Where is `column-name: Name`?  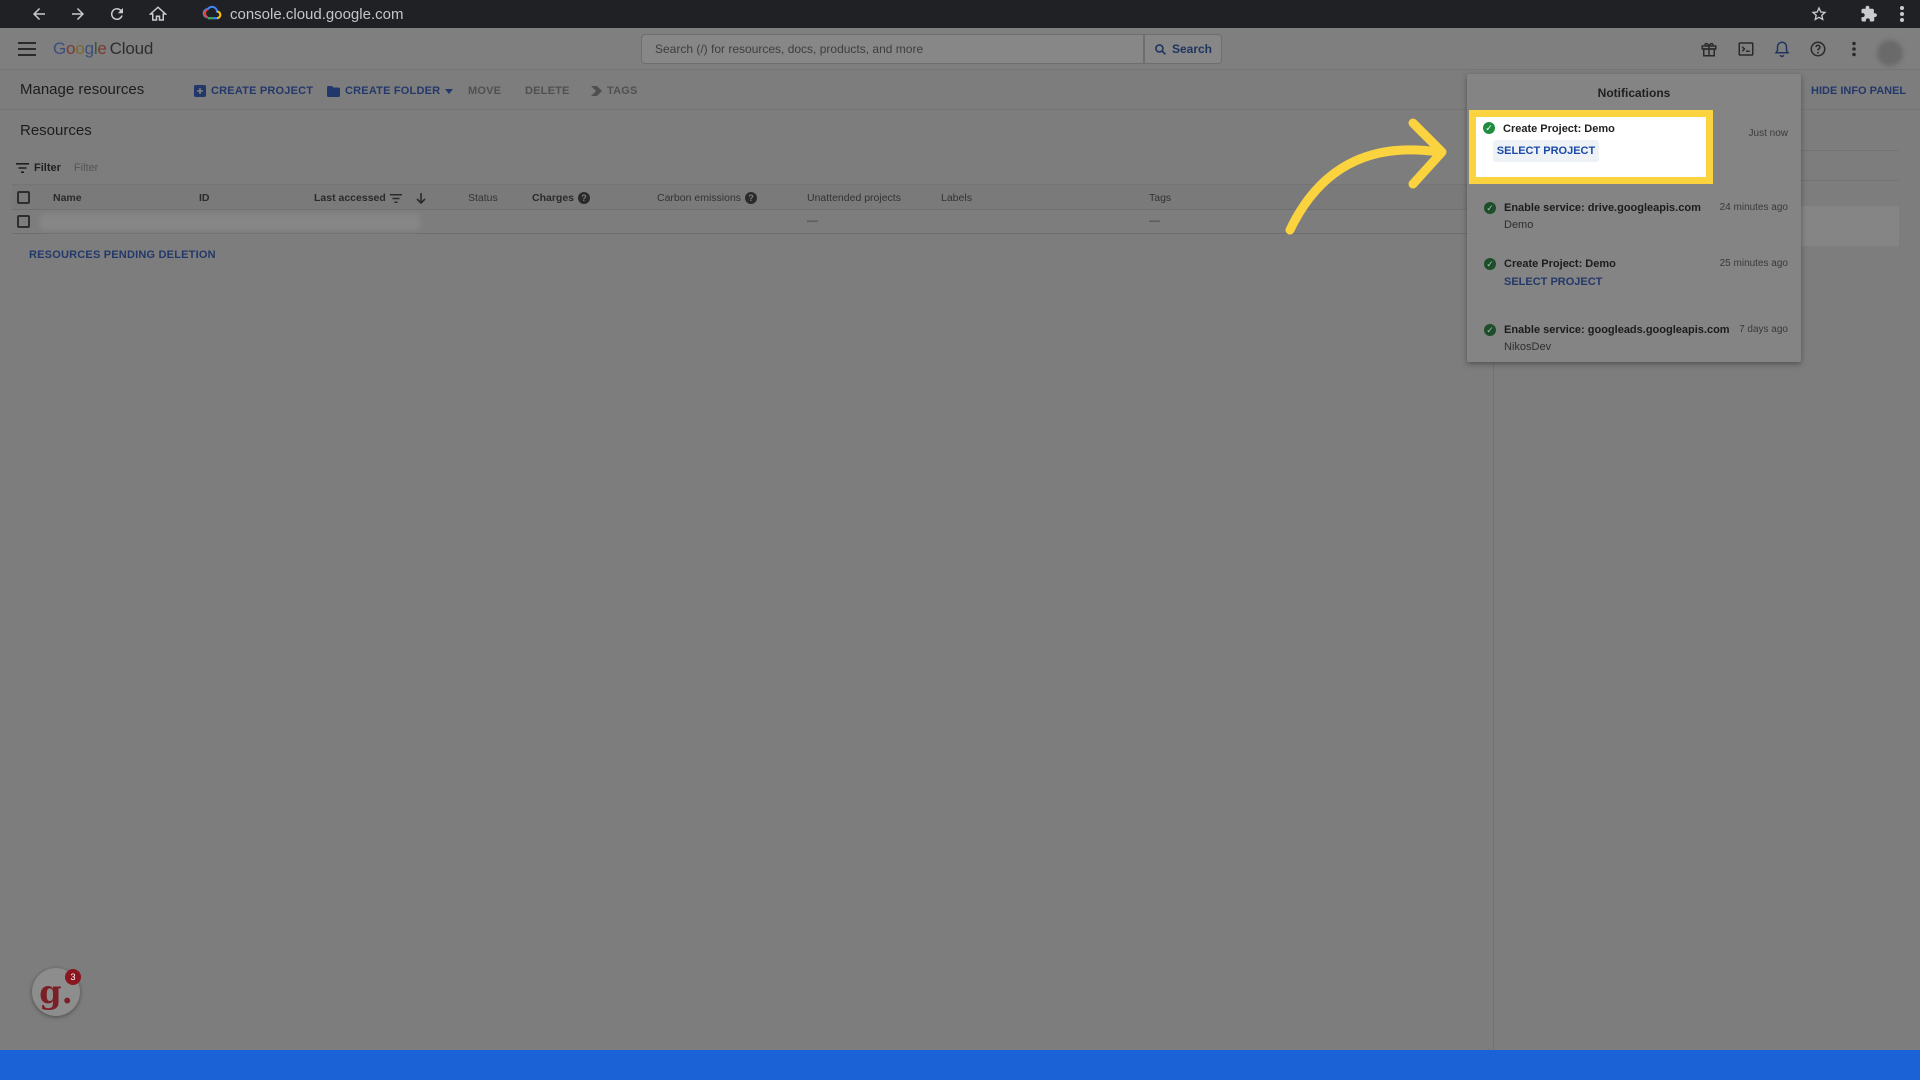 column-name: Name is located at coordinates (67, 198).